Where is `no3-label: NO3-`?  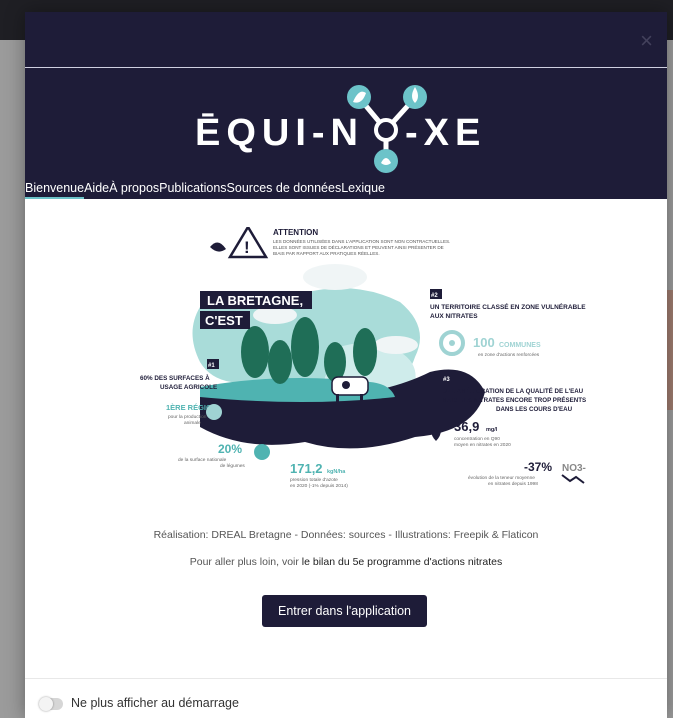 no3-label: NO3- is located at coordinates (574, 468).